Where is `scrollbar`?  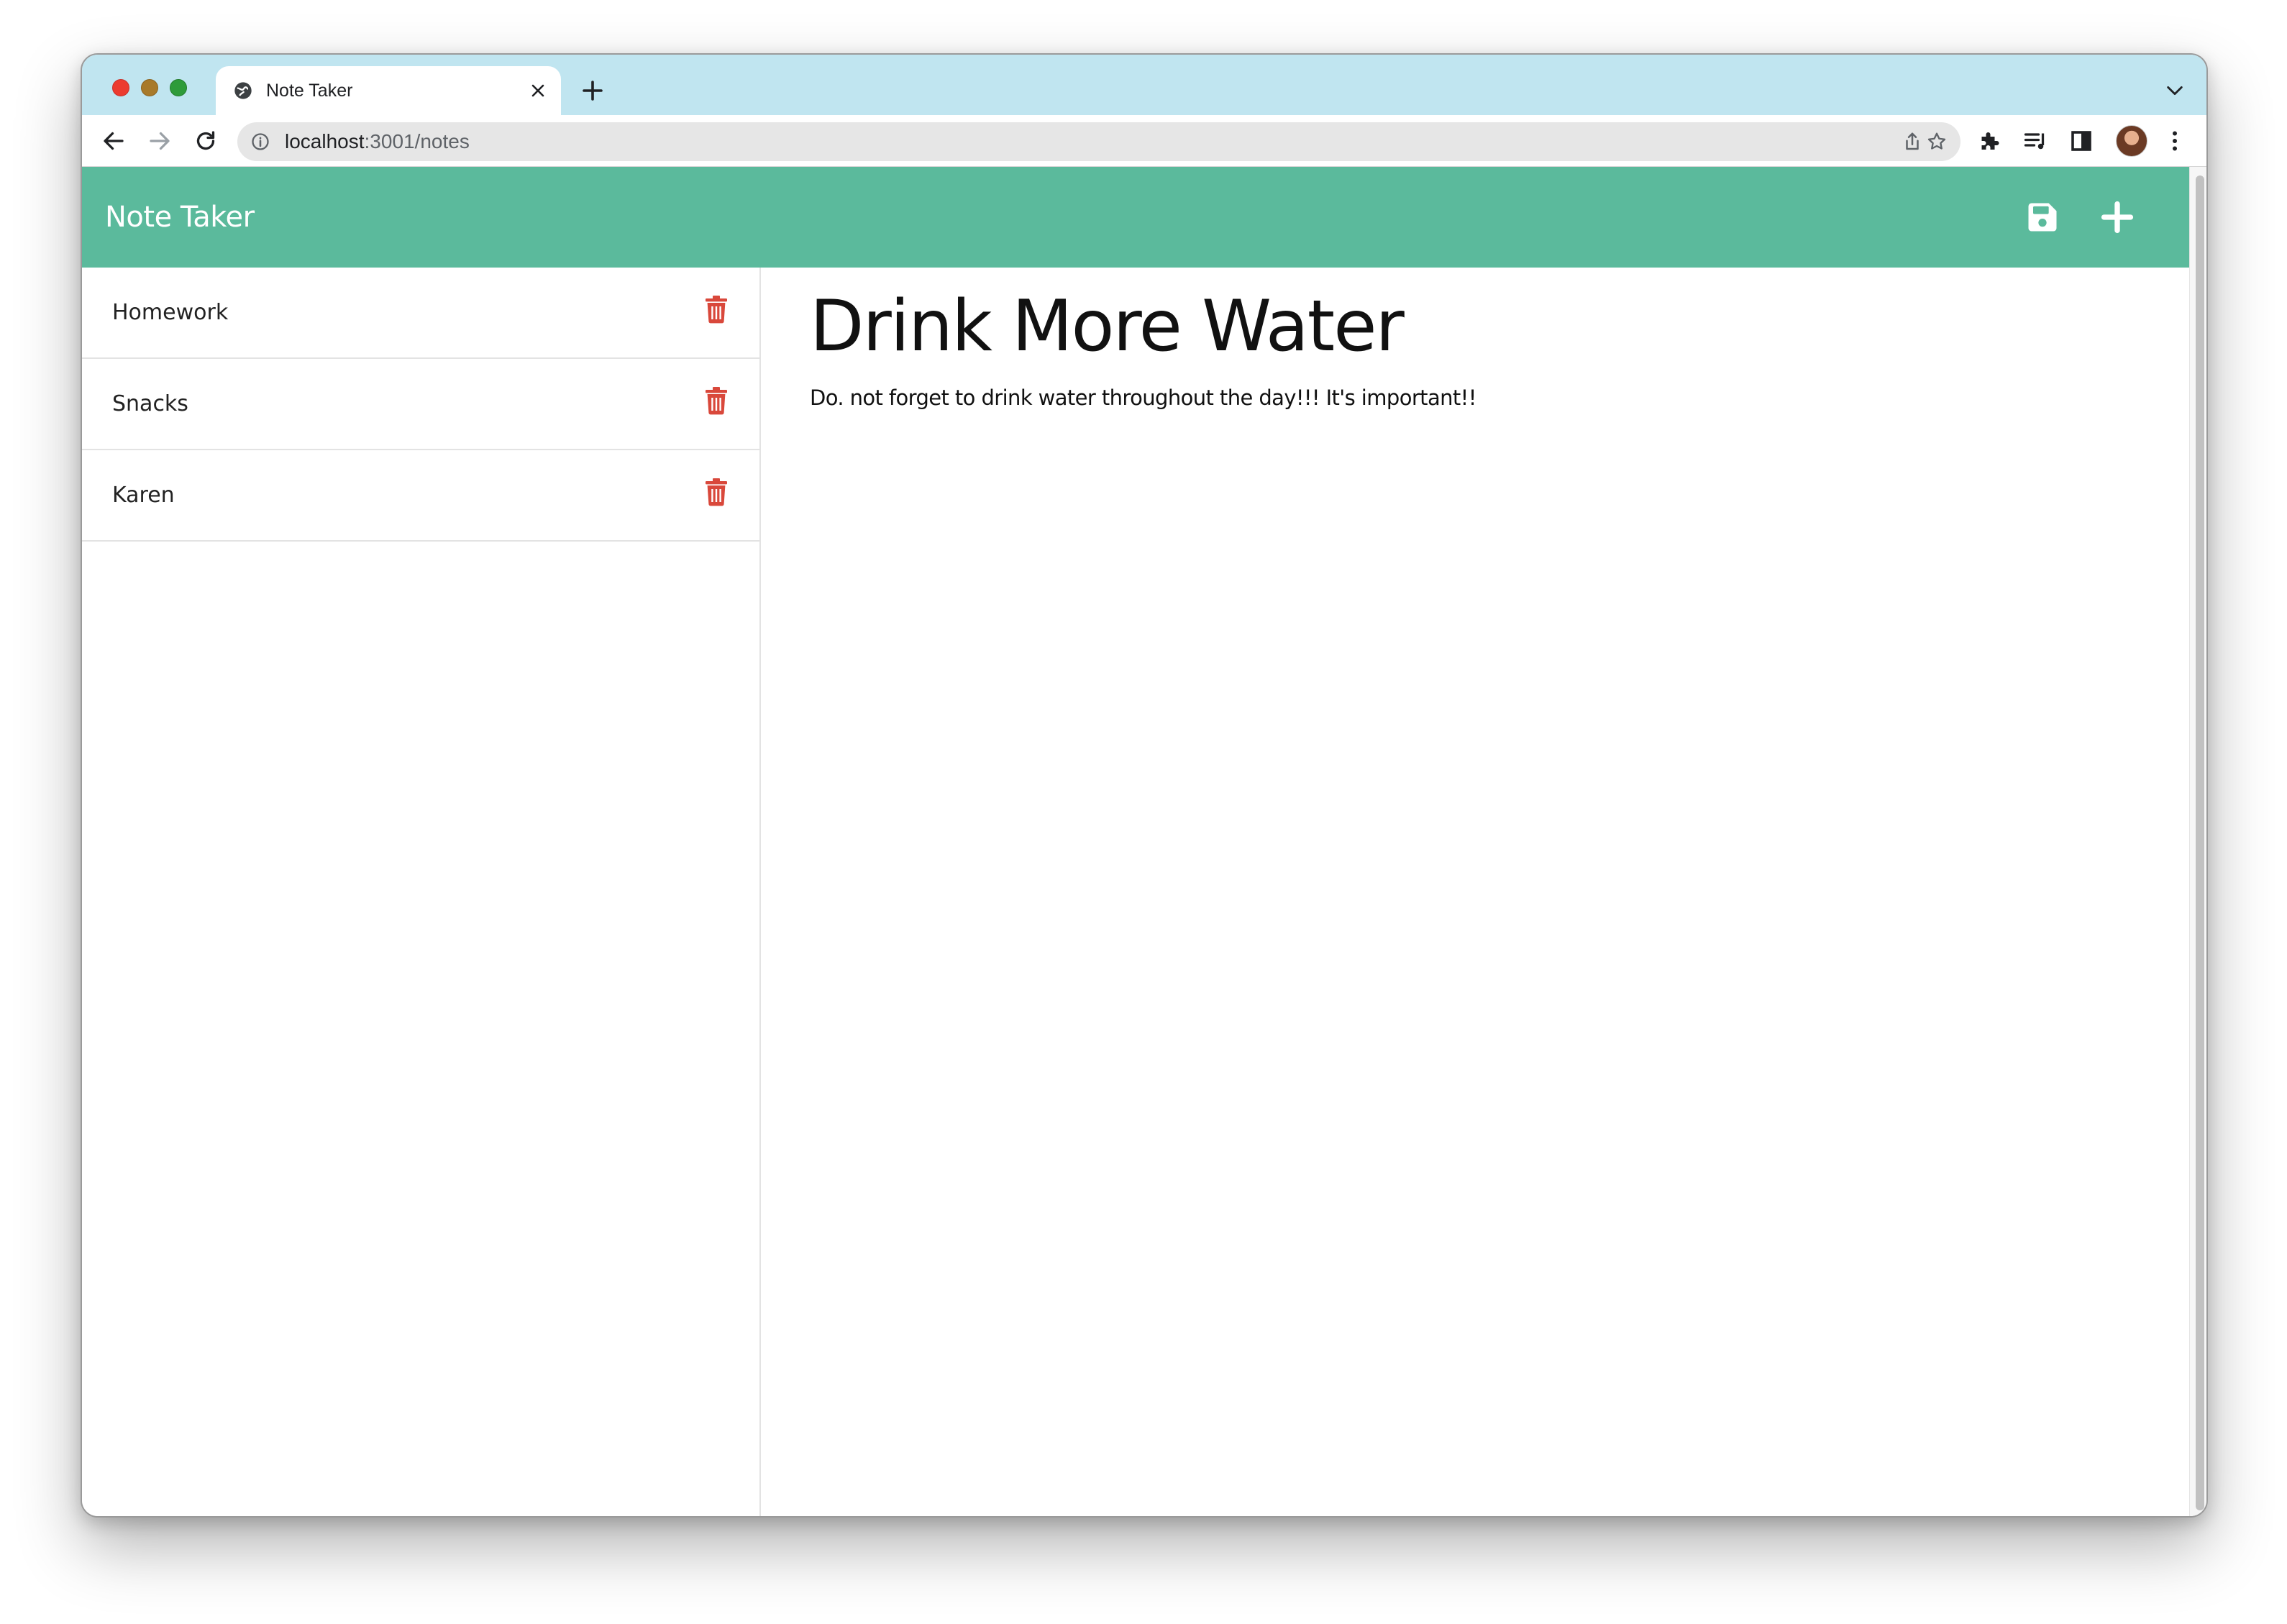
scrollbar is located at coordinates (2197, 841).